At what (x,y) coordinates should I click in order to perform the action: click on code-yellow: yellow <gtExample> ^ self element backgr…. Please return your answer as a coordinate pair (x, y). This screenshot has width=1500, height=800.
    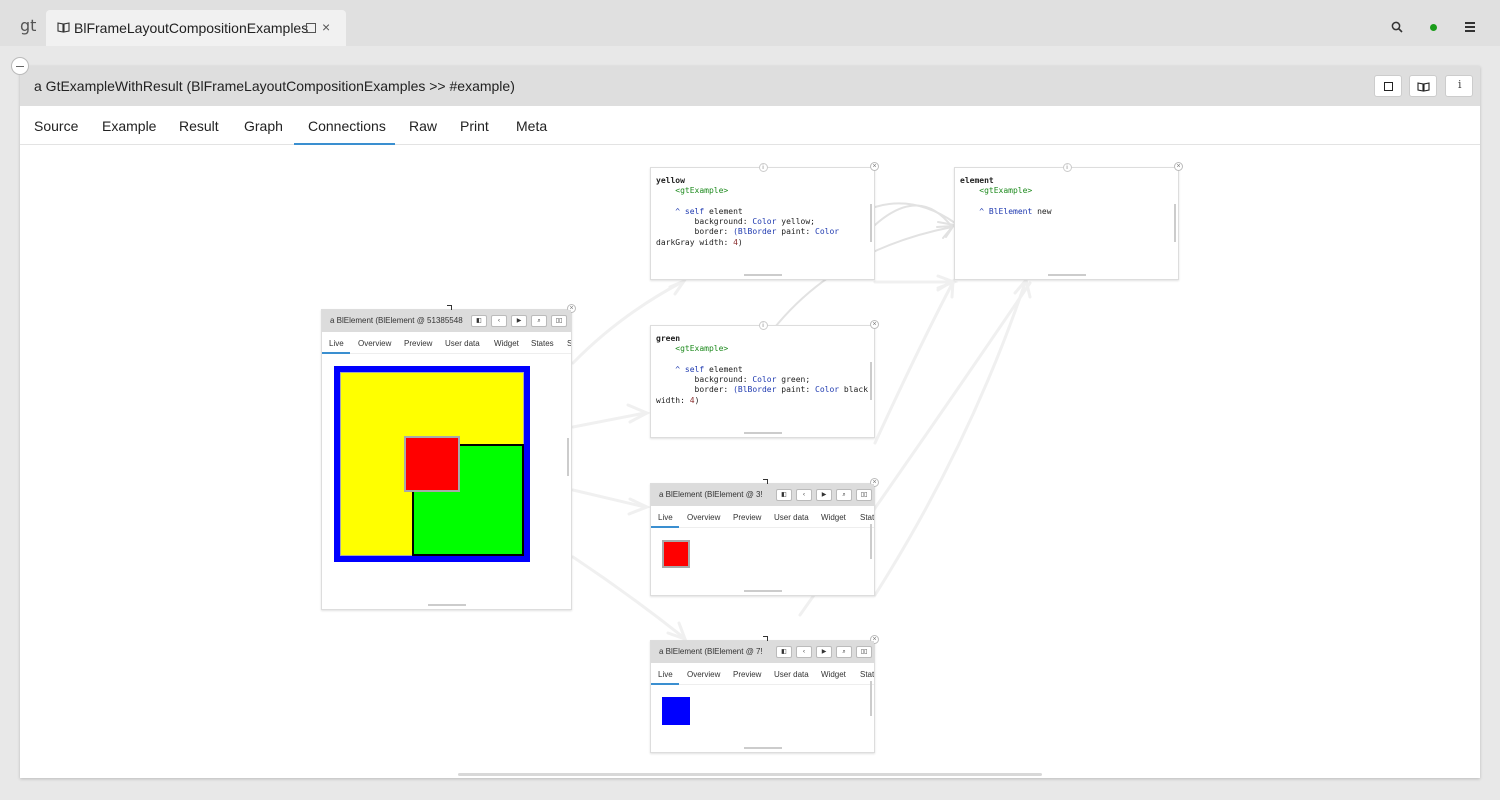
    Looking at the image, I should click on (747, 212).